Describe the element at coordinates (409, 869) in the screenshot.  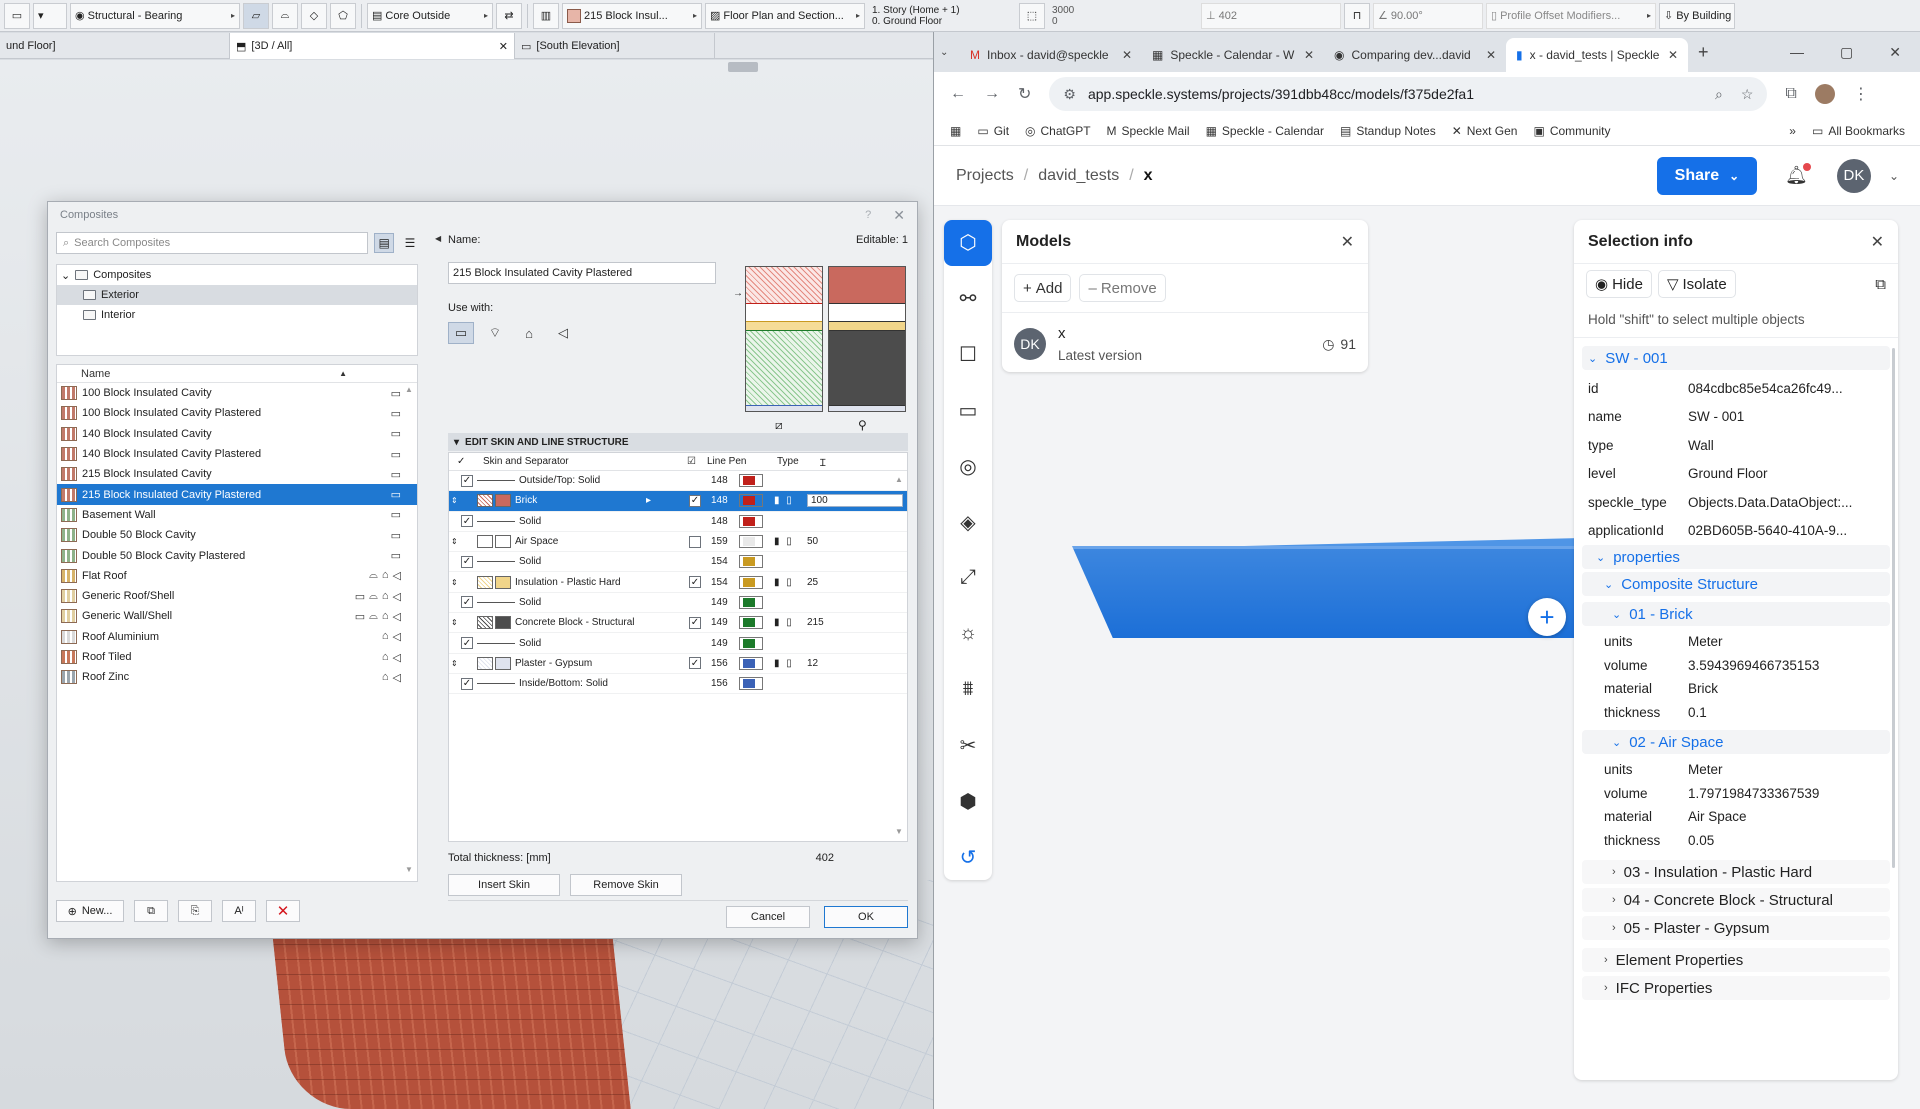
I see `scroll-down-icon: ▼` at that location.